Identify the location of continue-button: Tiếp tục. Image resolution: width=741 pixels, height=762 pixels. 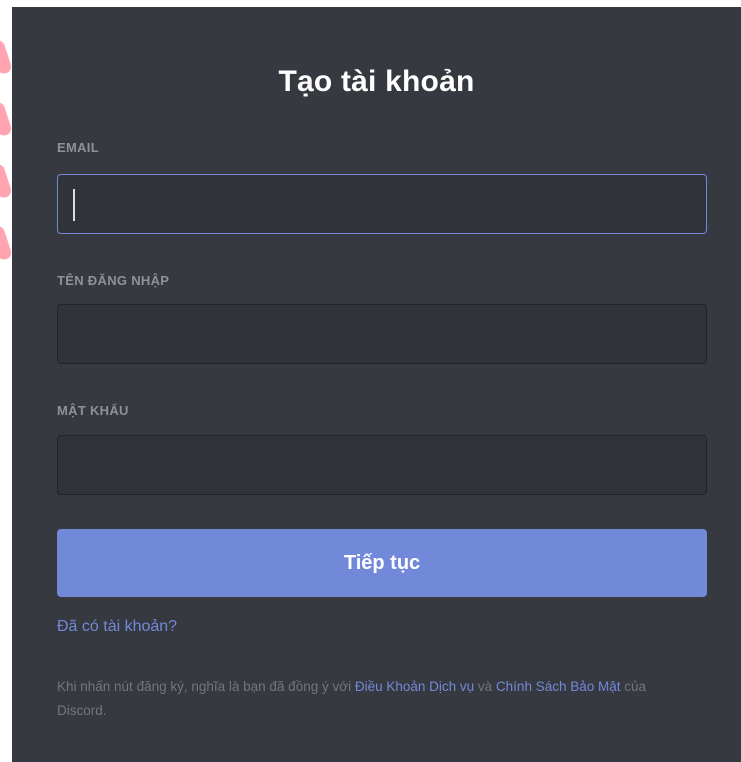
(382, 563).